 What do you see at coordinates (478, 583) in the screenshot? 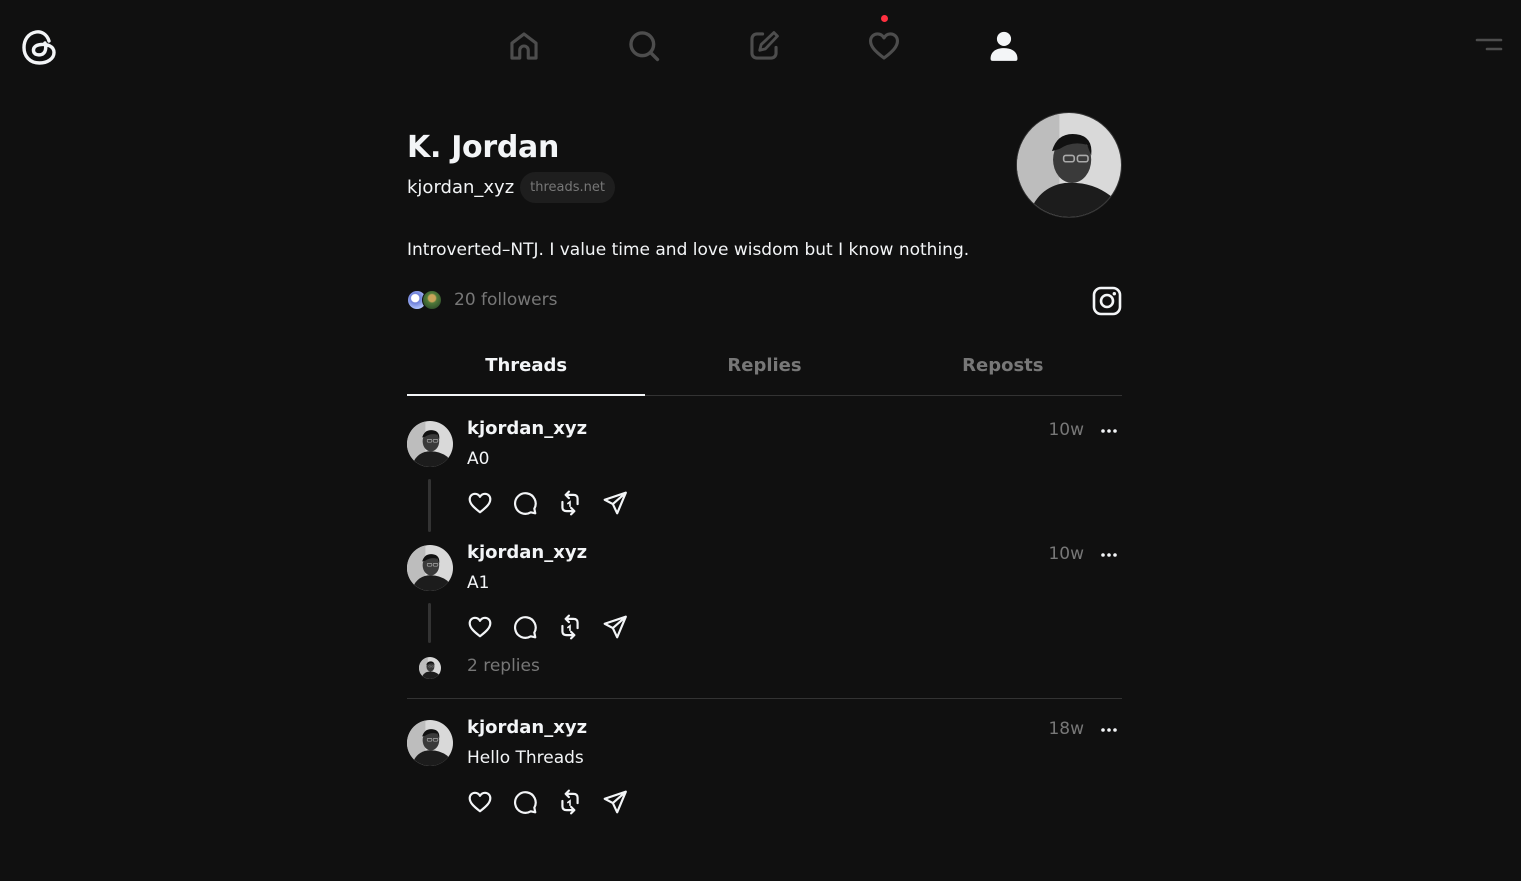
I see `post-text: A1` at bounding box center [478, 583].